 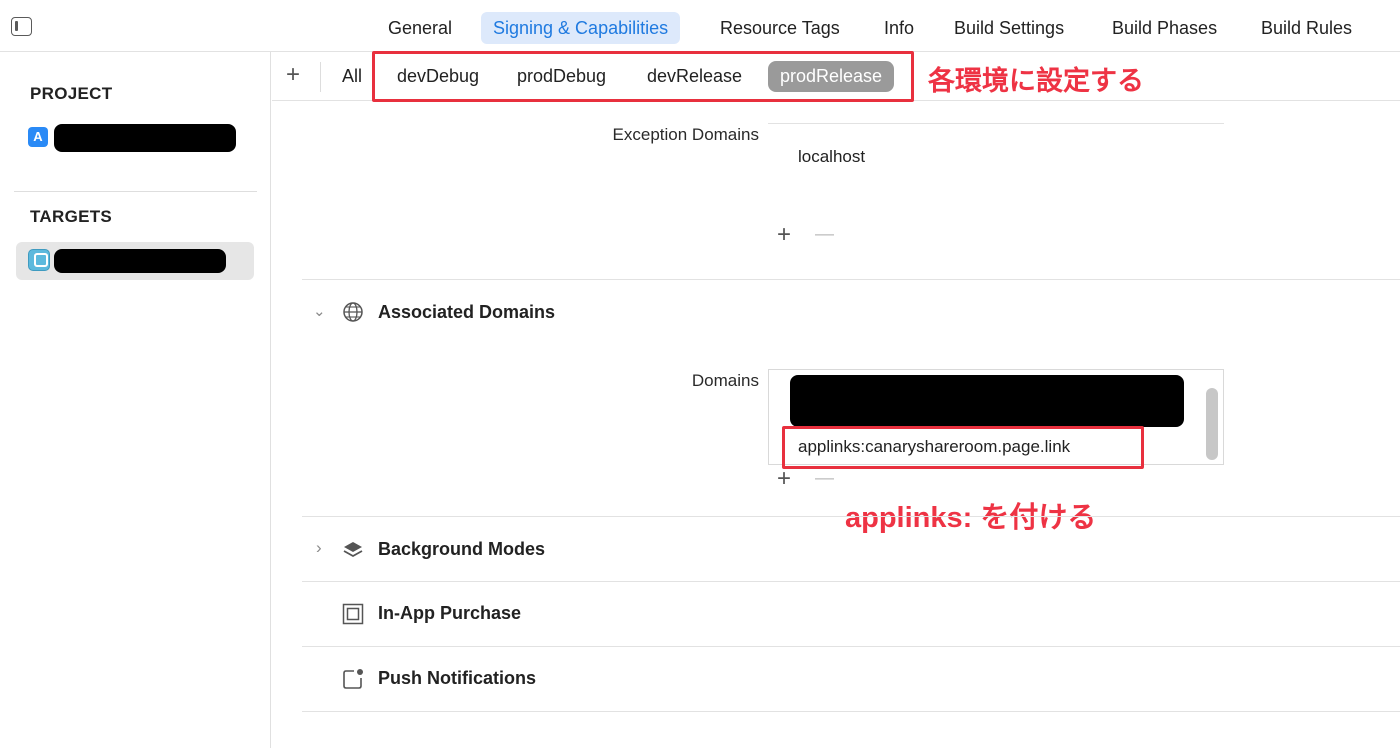 What do you see at coordinates (457, 678) in the screenshot?
I see `push-notifications-title: Push Notifications` at bounding box center [457, 678].